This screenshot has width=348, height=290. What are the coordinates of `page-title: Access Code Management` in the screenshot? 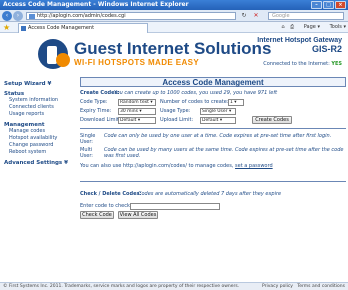 It's located at (213, 82).